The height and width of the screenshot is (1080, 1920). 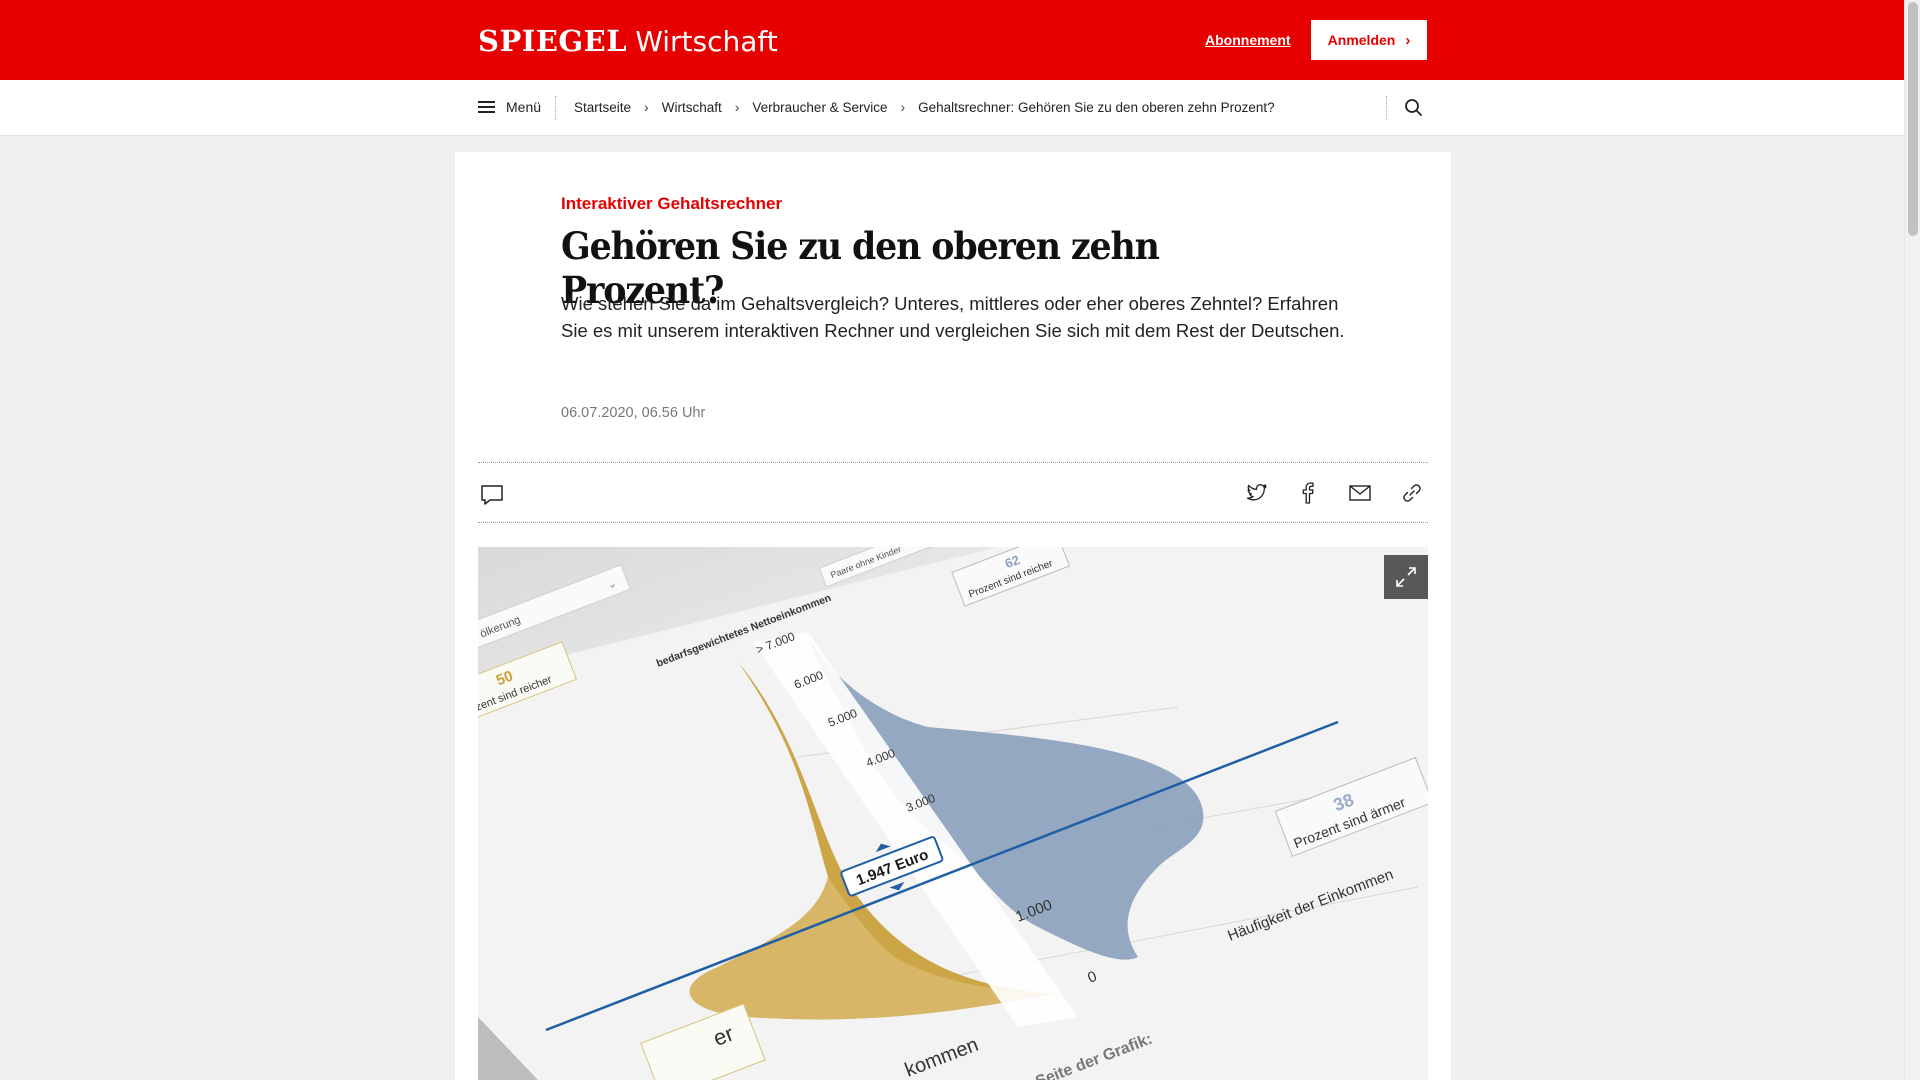 What do you see at coordinates (554, 607) in the screenshot?
I see `population-filter: ölkerung ⌄` at bounding box center [554, 607].